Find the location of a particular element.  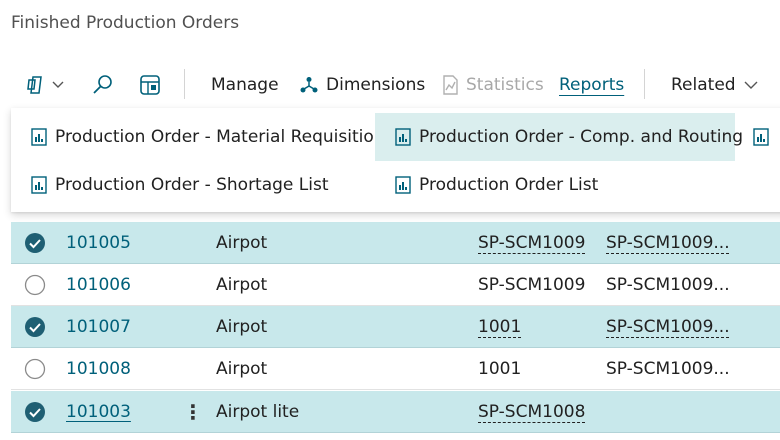

menu-item-truncated is located at coordinates (765, 137).